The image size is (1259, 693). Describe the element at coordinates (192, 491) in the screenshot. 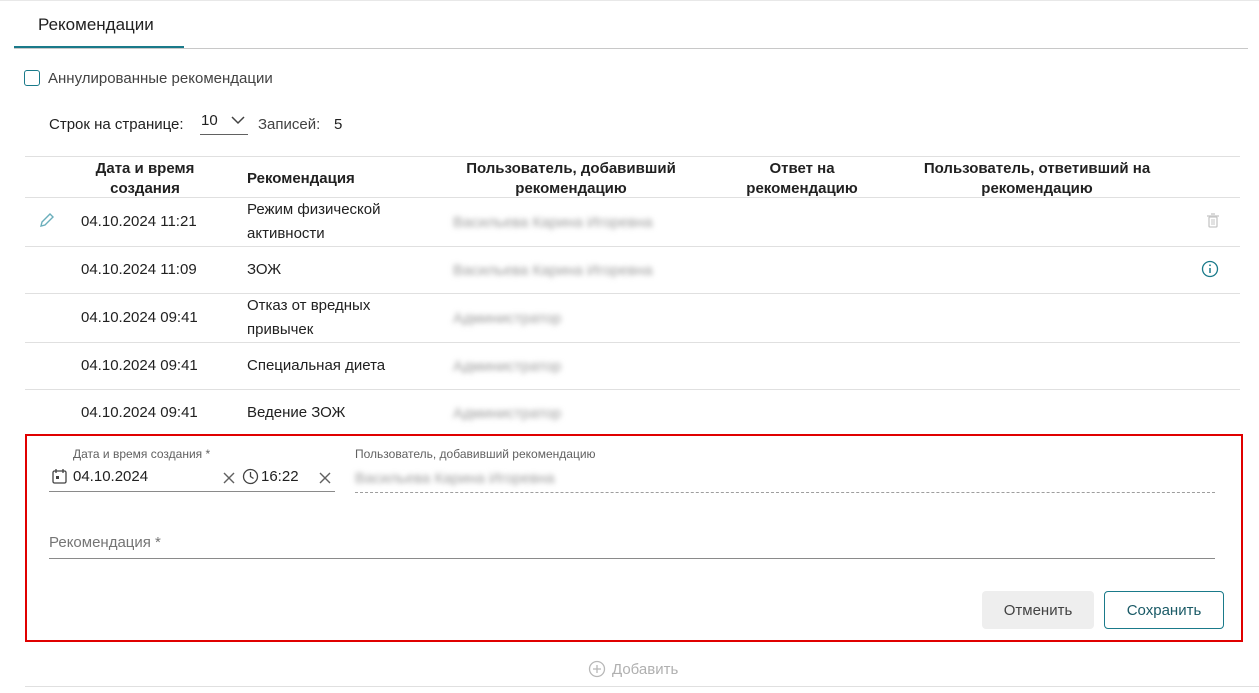

I see `datetime-field-underline` at that location.